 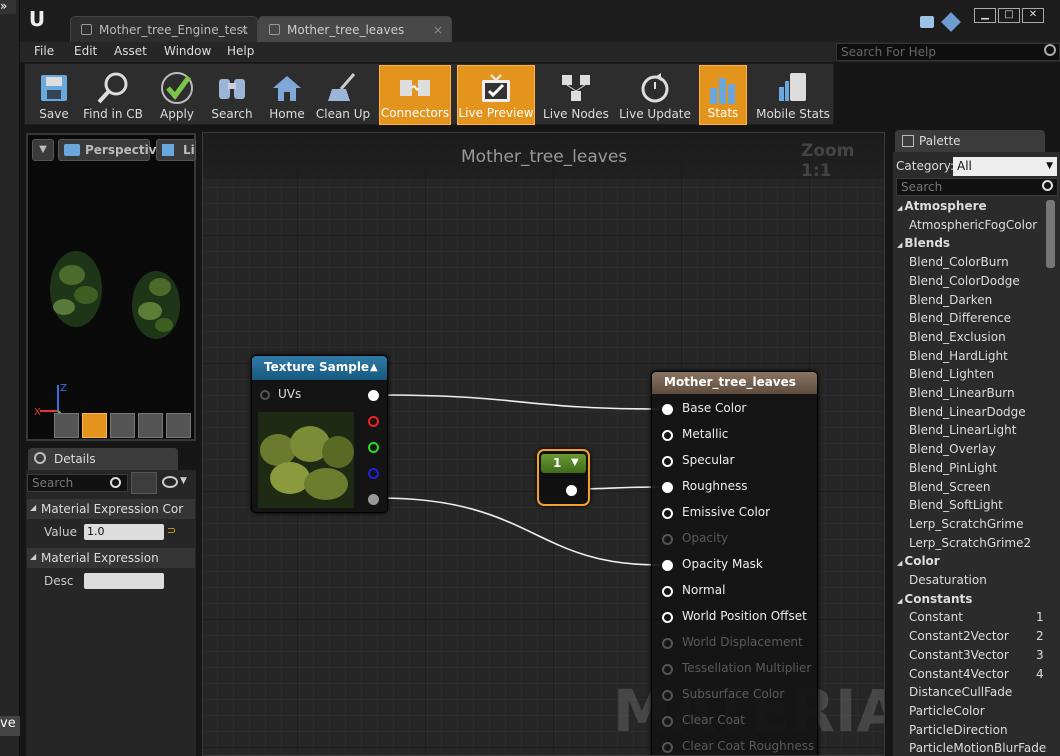 I want to click on preview-sphere-button, so click(x=94, y=425).